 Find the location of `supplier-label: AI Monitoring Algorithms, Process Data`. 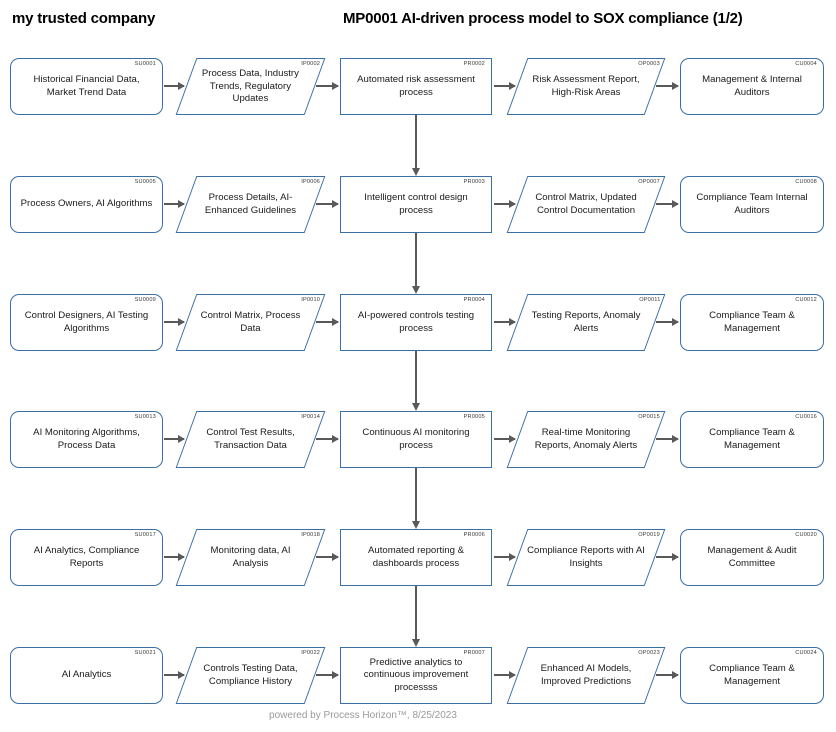

supplier-label: AI Monitoring Algorithms, Process Data is located at coordinates (86, 439).